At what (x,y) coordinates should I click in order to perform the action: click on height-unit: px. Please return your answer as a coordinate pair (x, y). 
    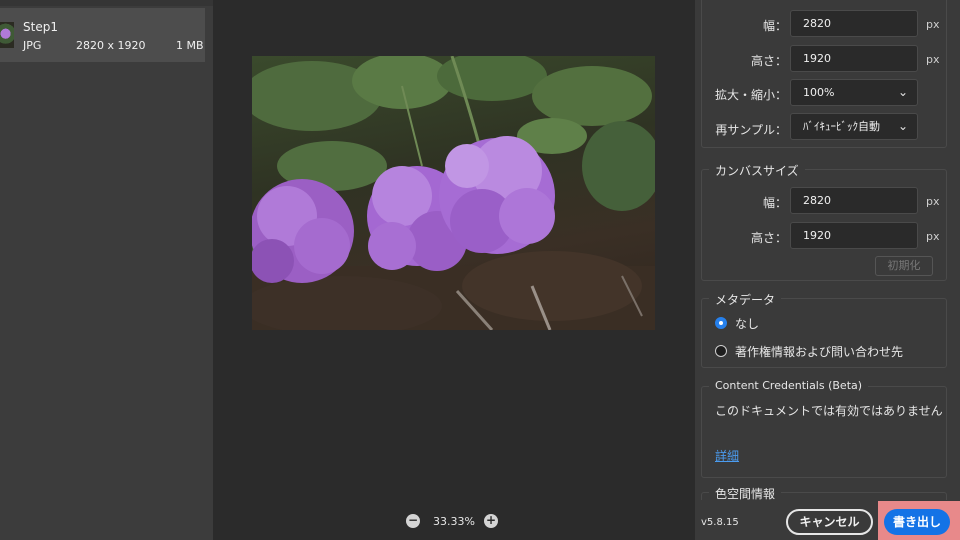
    Looking at the image, I should click on (933, 59).